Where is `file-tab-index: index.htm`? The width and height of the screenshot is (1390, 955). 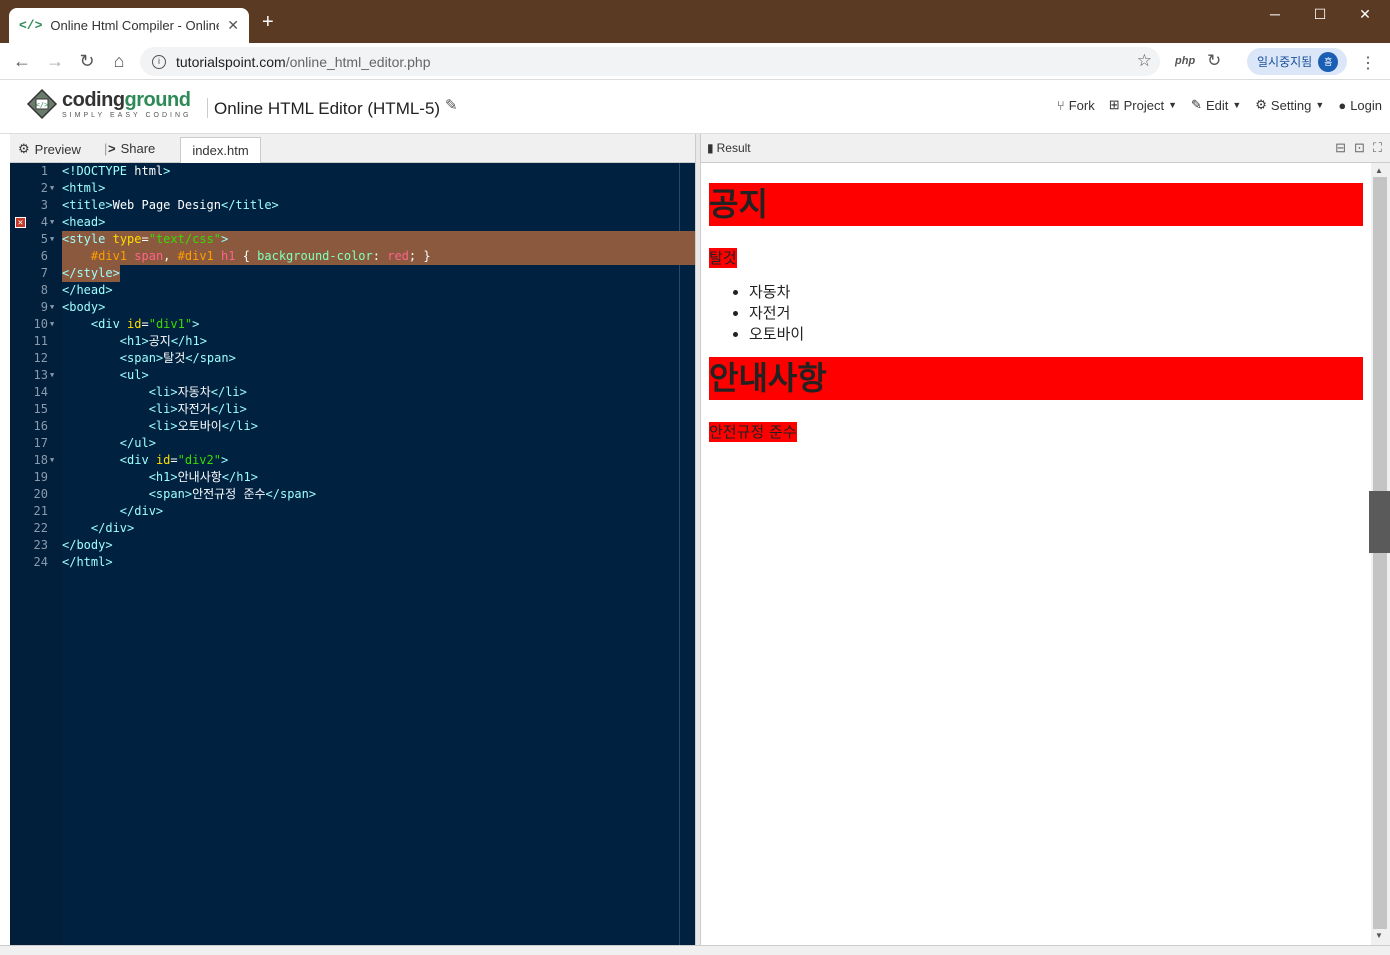
file-tab-index: index.htm is located at coordinates (220, 150).